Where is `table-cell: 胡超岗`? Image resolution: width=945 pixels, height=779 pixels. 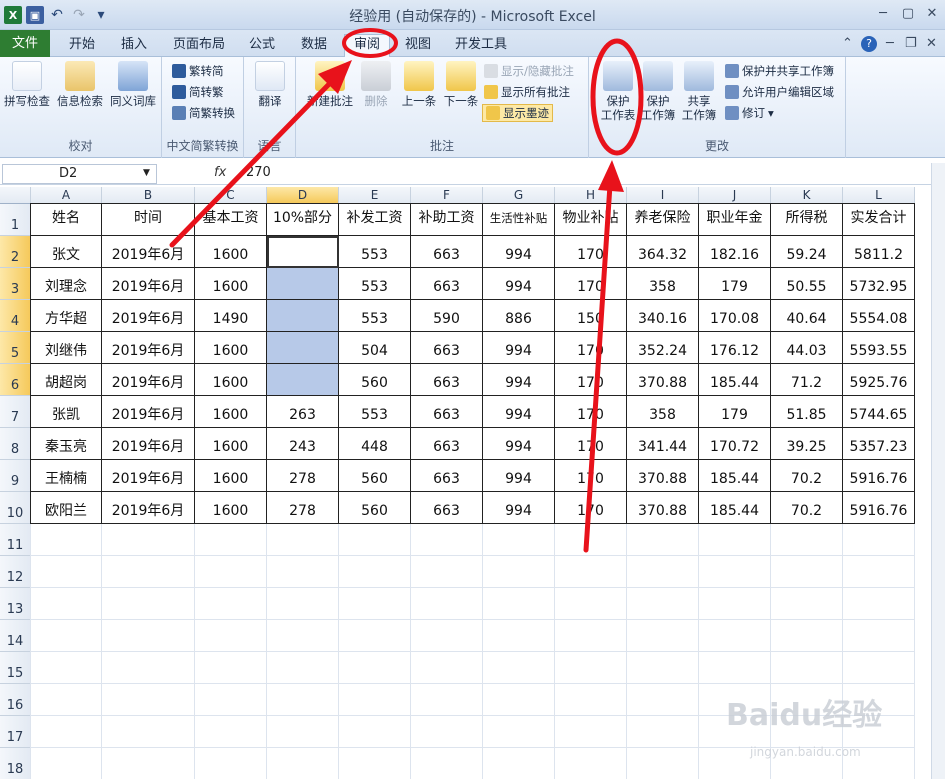
table-cell: 胡超岗 is located at coordinates (66, 380).